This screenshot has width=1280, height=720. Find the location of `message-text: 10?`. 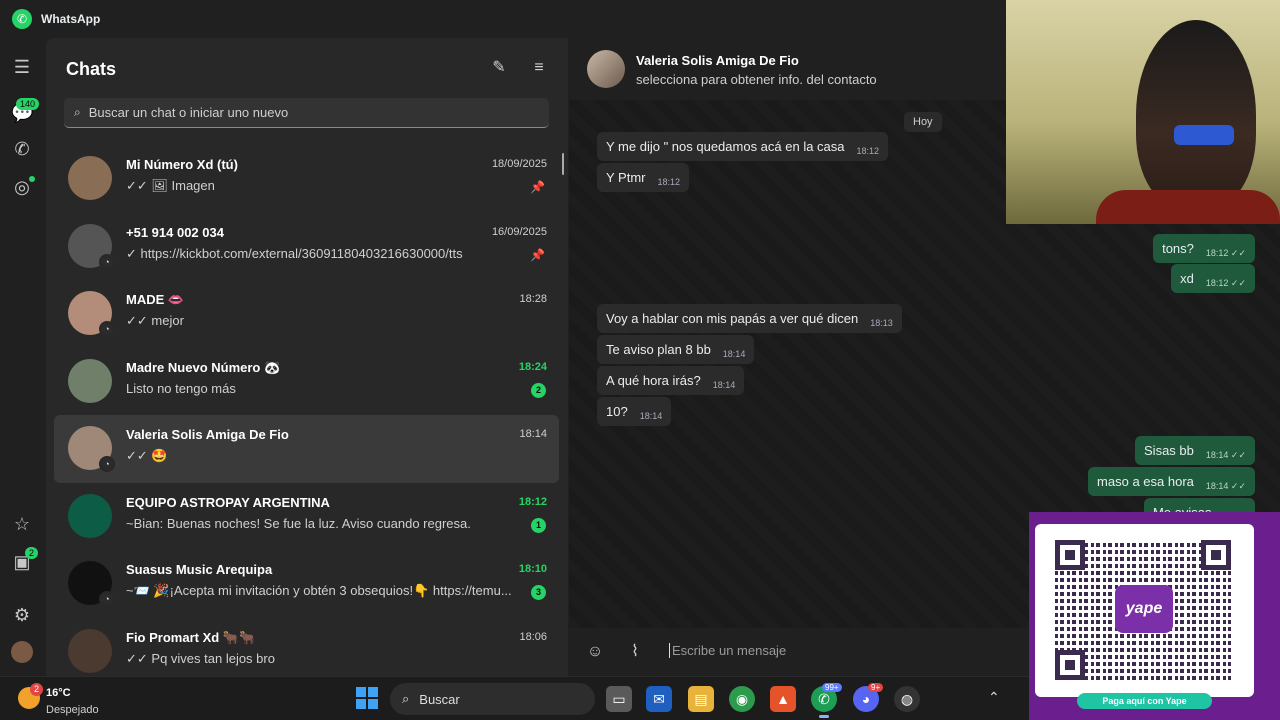

message-text: 10? is located at coordinates (617, 411).